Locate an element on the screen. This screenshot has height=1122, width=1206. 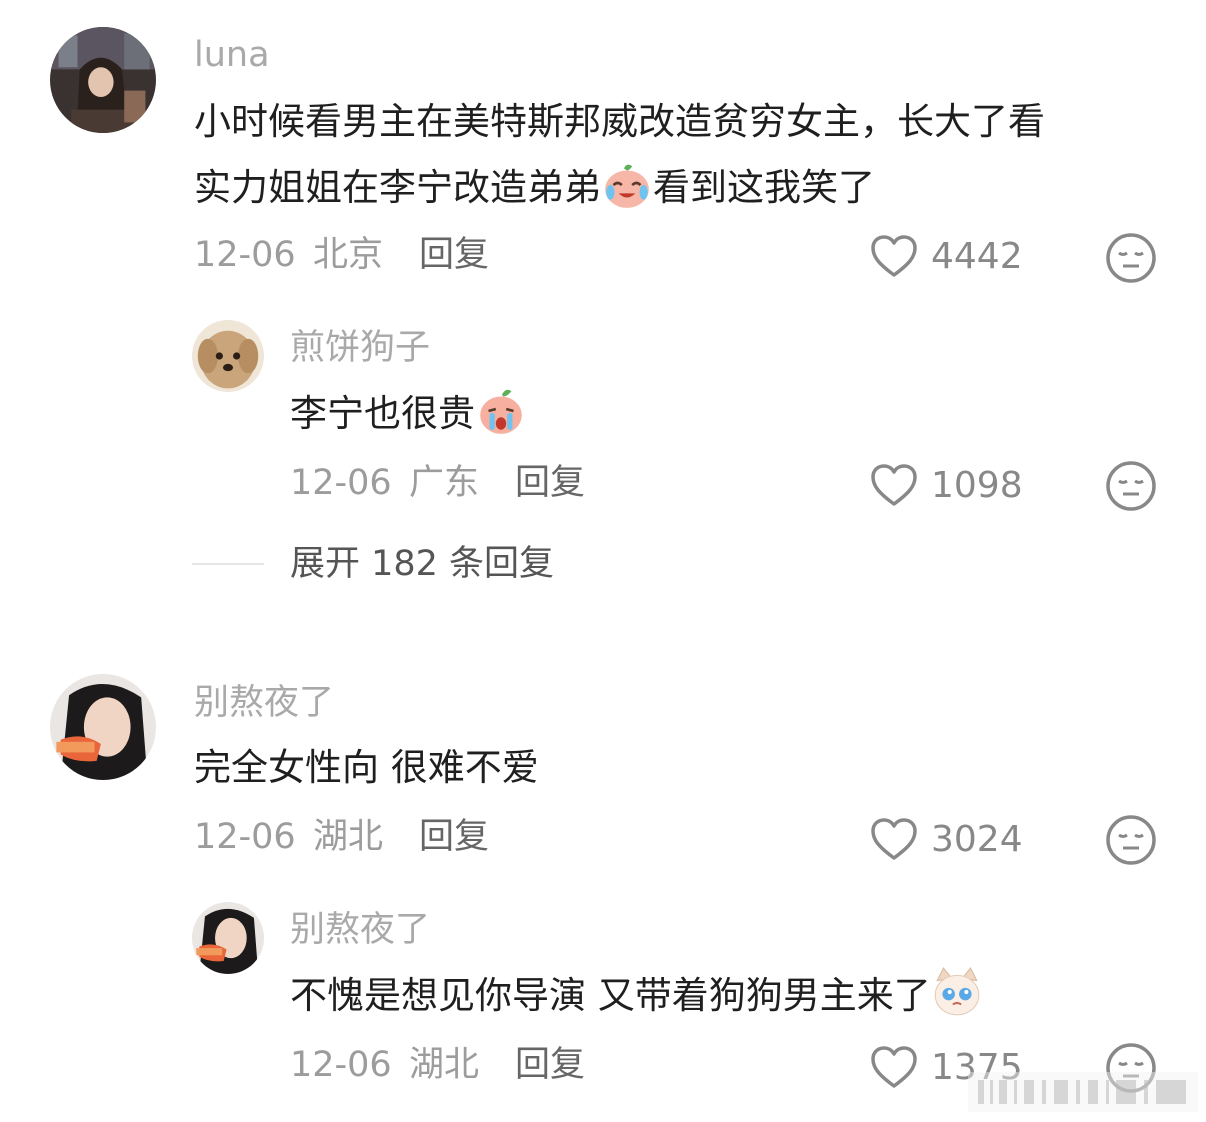
expand-replies-button: 展开 182 条回复 is located at coordinates (422, 564).